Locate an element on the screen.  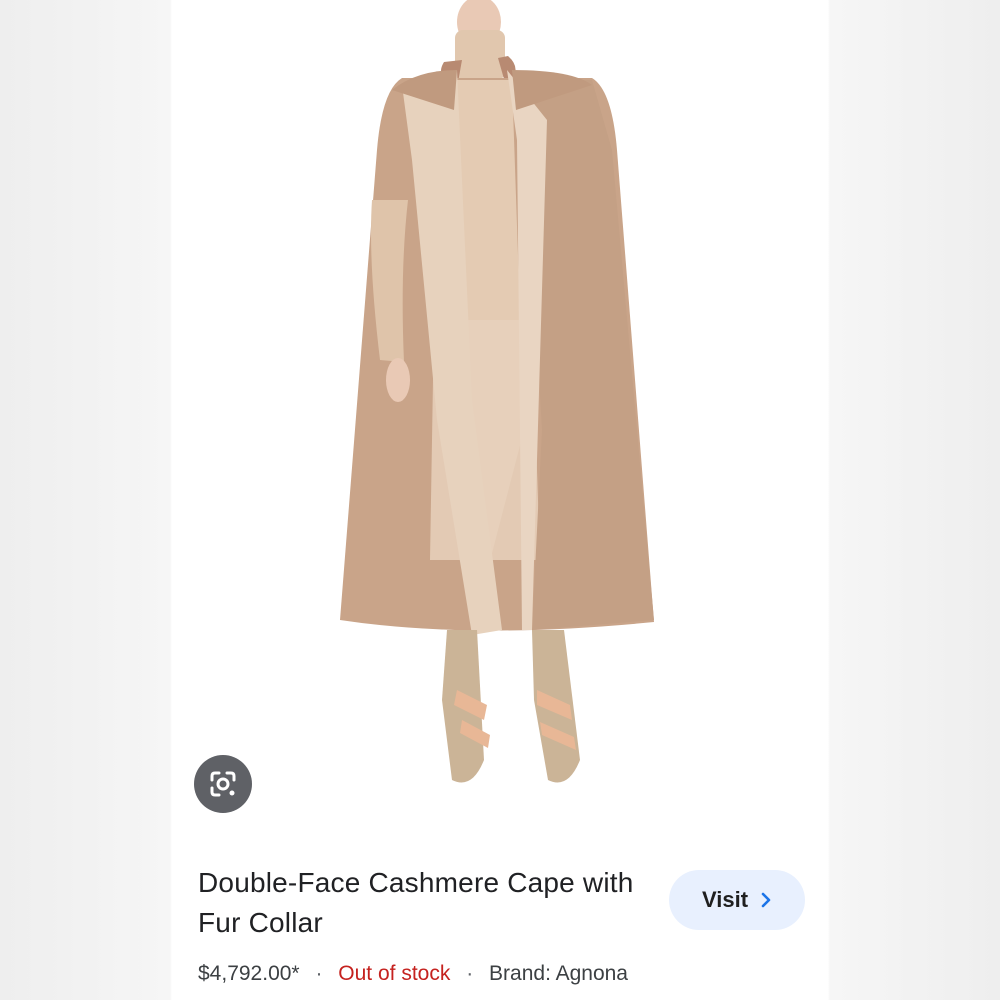
price: $4,792.00* is located at coordinates (249, 973).